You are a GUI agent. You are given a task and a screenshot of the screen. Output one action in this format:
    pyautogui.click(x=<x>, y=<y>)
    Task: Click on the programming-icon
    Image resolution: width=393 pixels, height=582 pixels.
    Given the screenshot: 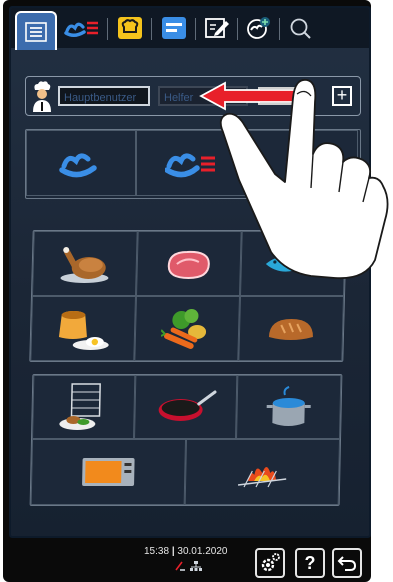 What is the action you would take?
    pyautogui.click(x=174, y=28)
    